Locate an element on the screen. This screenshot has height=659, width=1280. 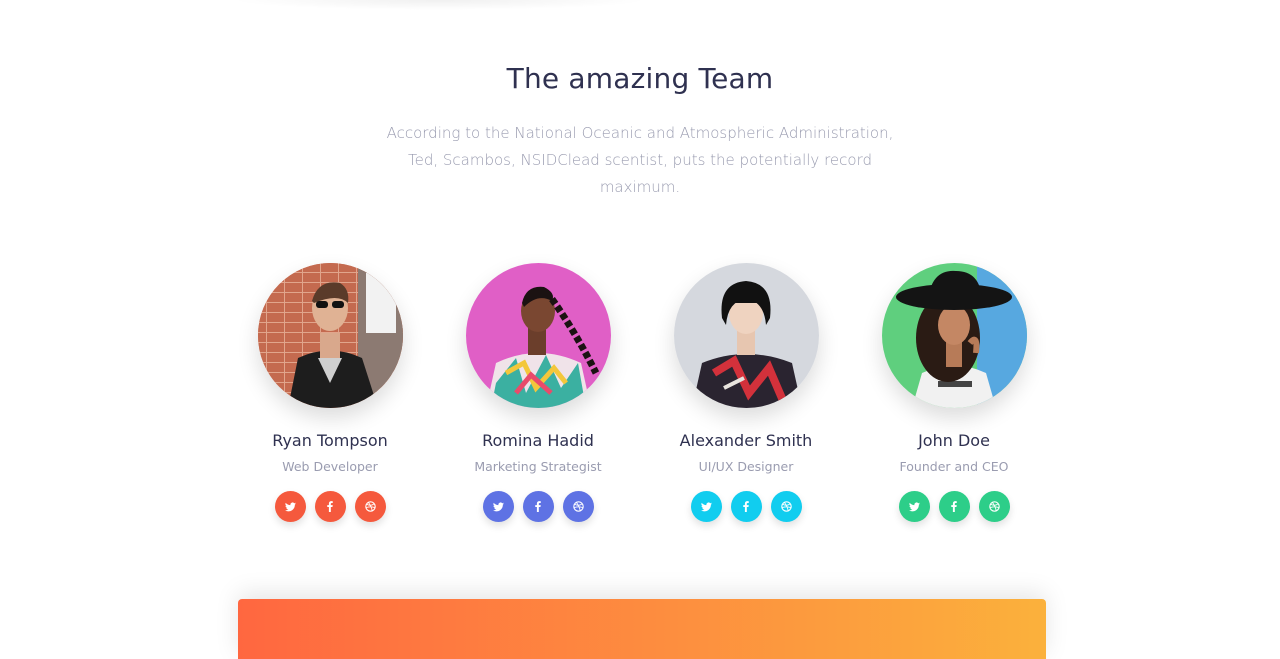
member-role: Founder and CEO is located at coordinates (954, 466).